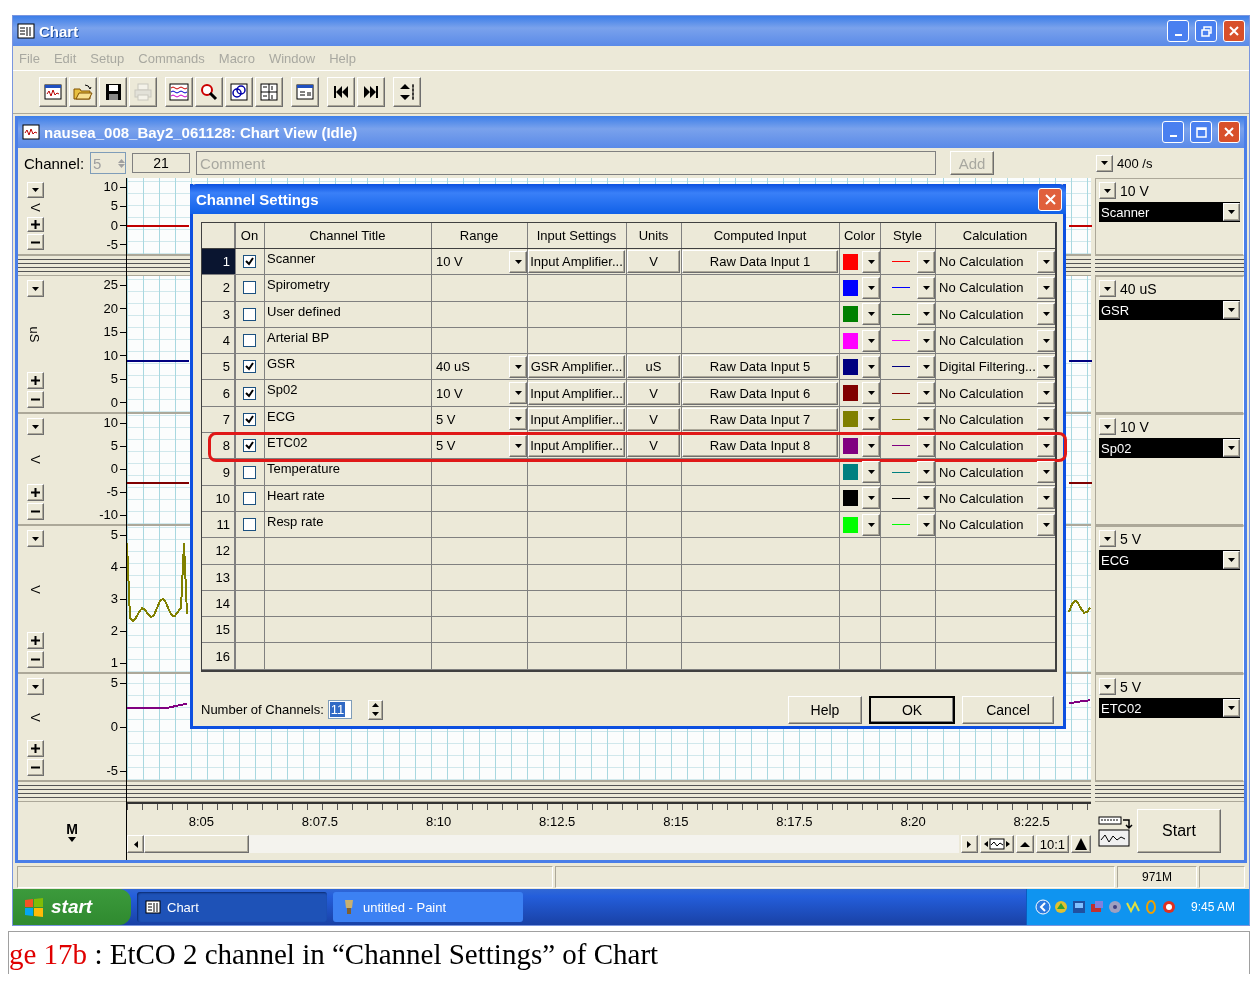 The width and height of the screenshot is (1251, 991). What do you see at coordinates (1008, 709) in the screenshot?
I see `dialog-button: Cancel` at bounding box center [1008, 709].